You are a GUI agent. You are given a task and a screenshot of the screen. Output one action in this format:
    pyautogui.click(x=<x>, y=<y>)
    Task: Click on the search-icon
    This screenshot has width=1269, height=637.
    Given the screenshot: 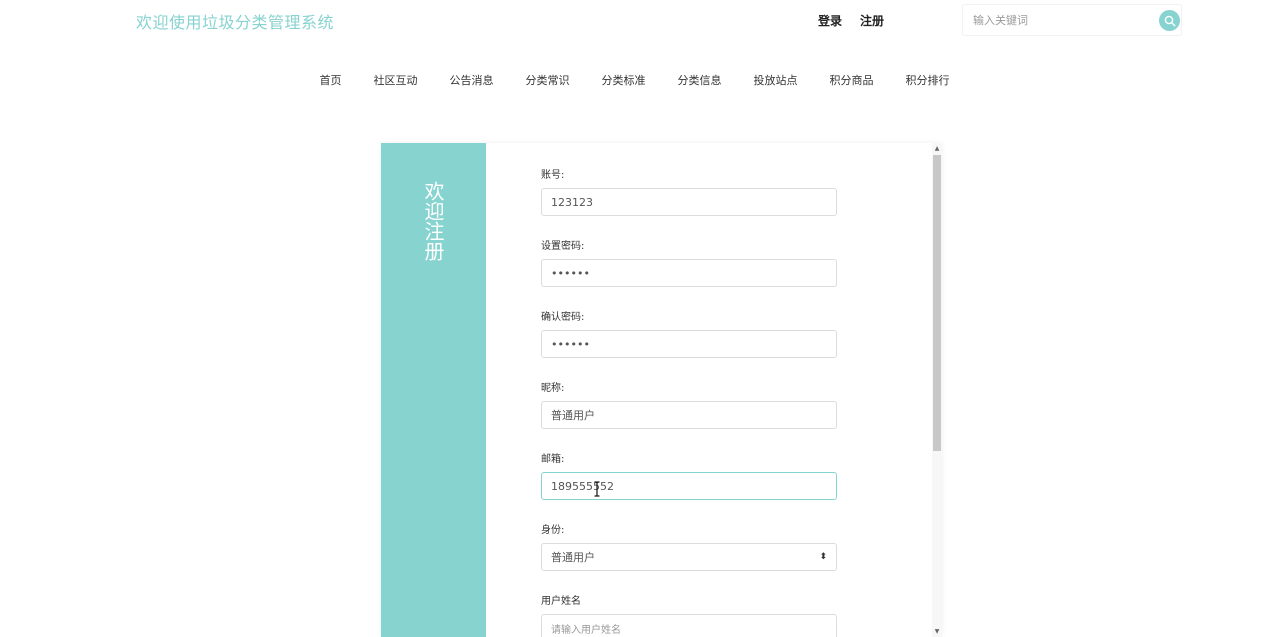 What is the action you would take?
    pyautogui.click(x=1170, y=21)
    